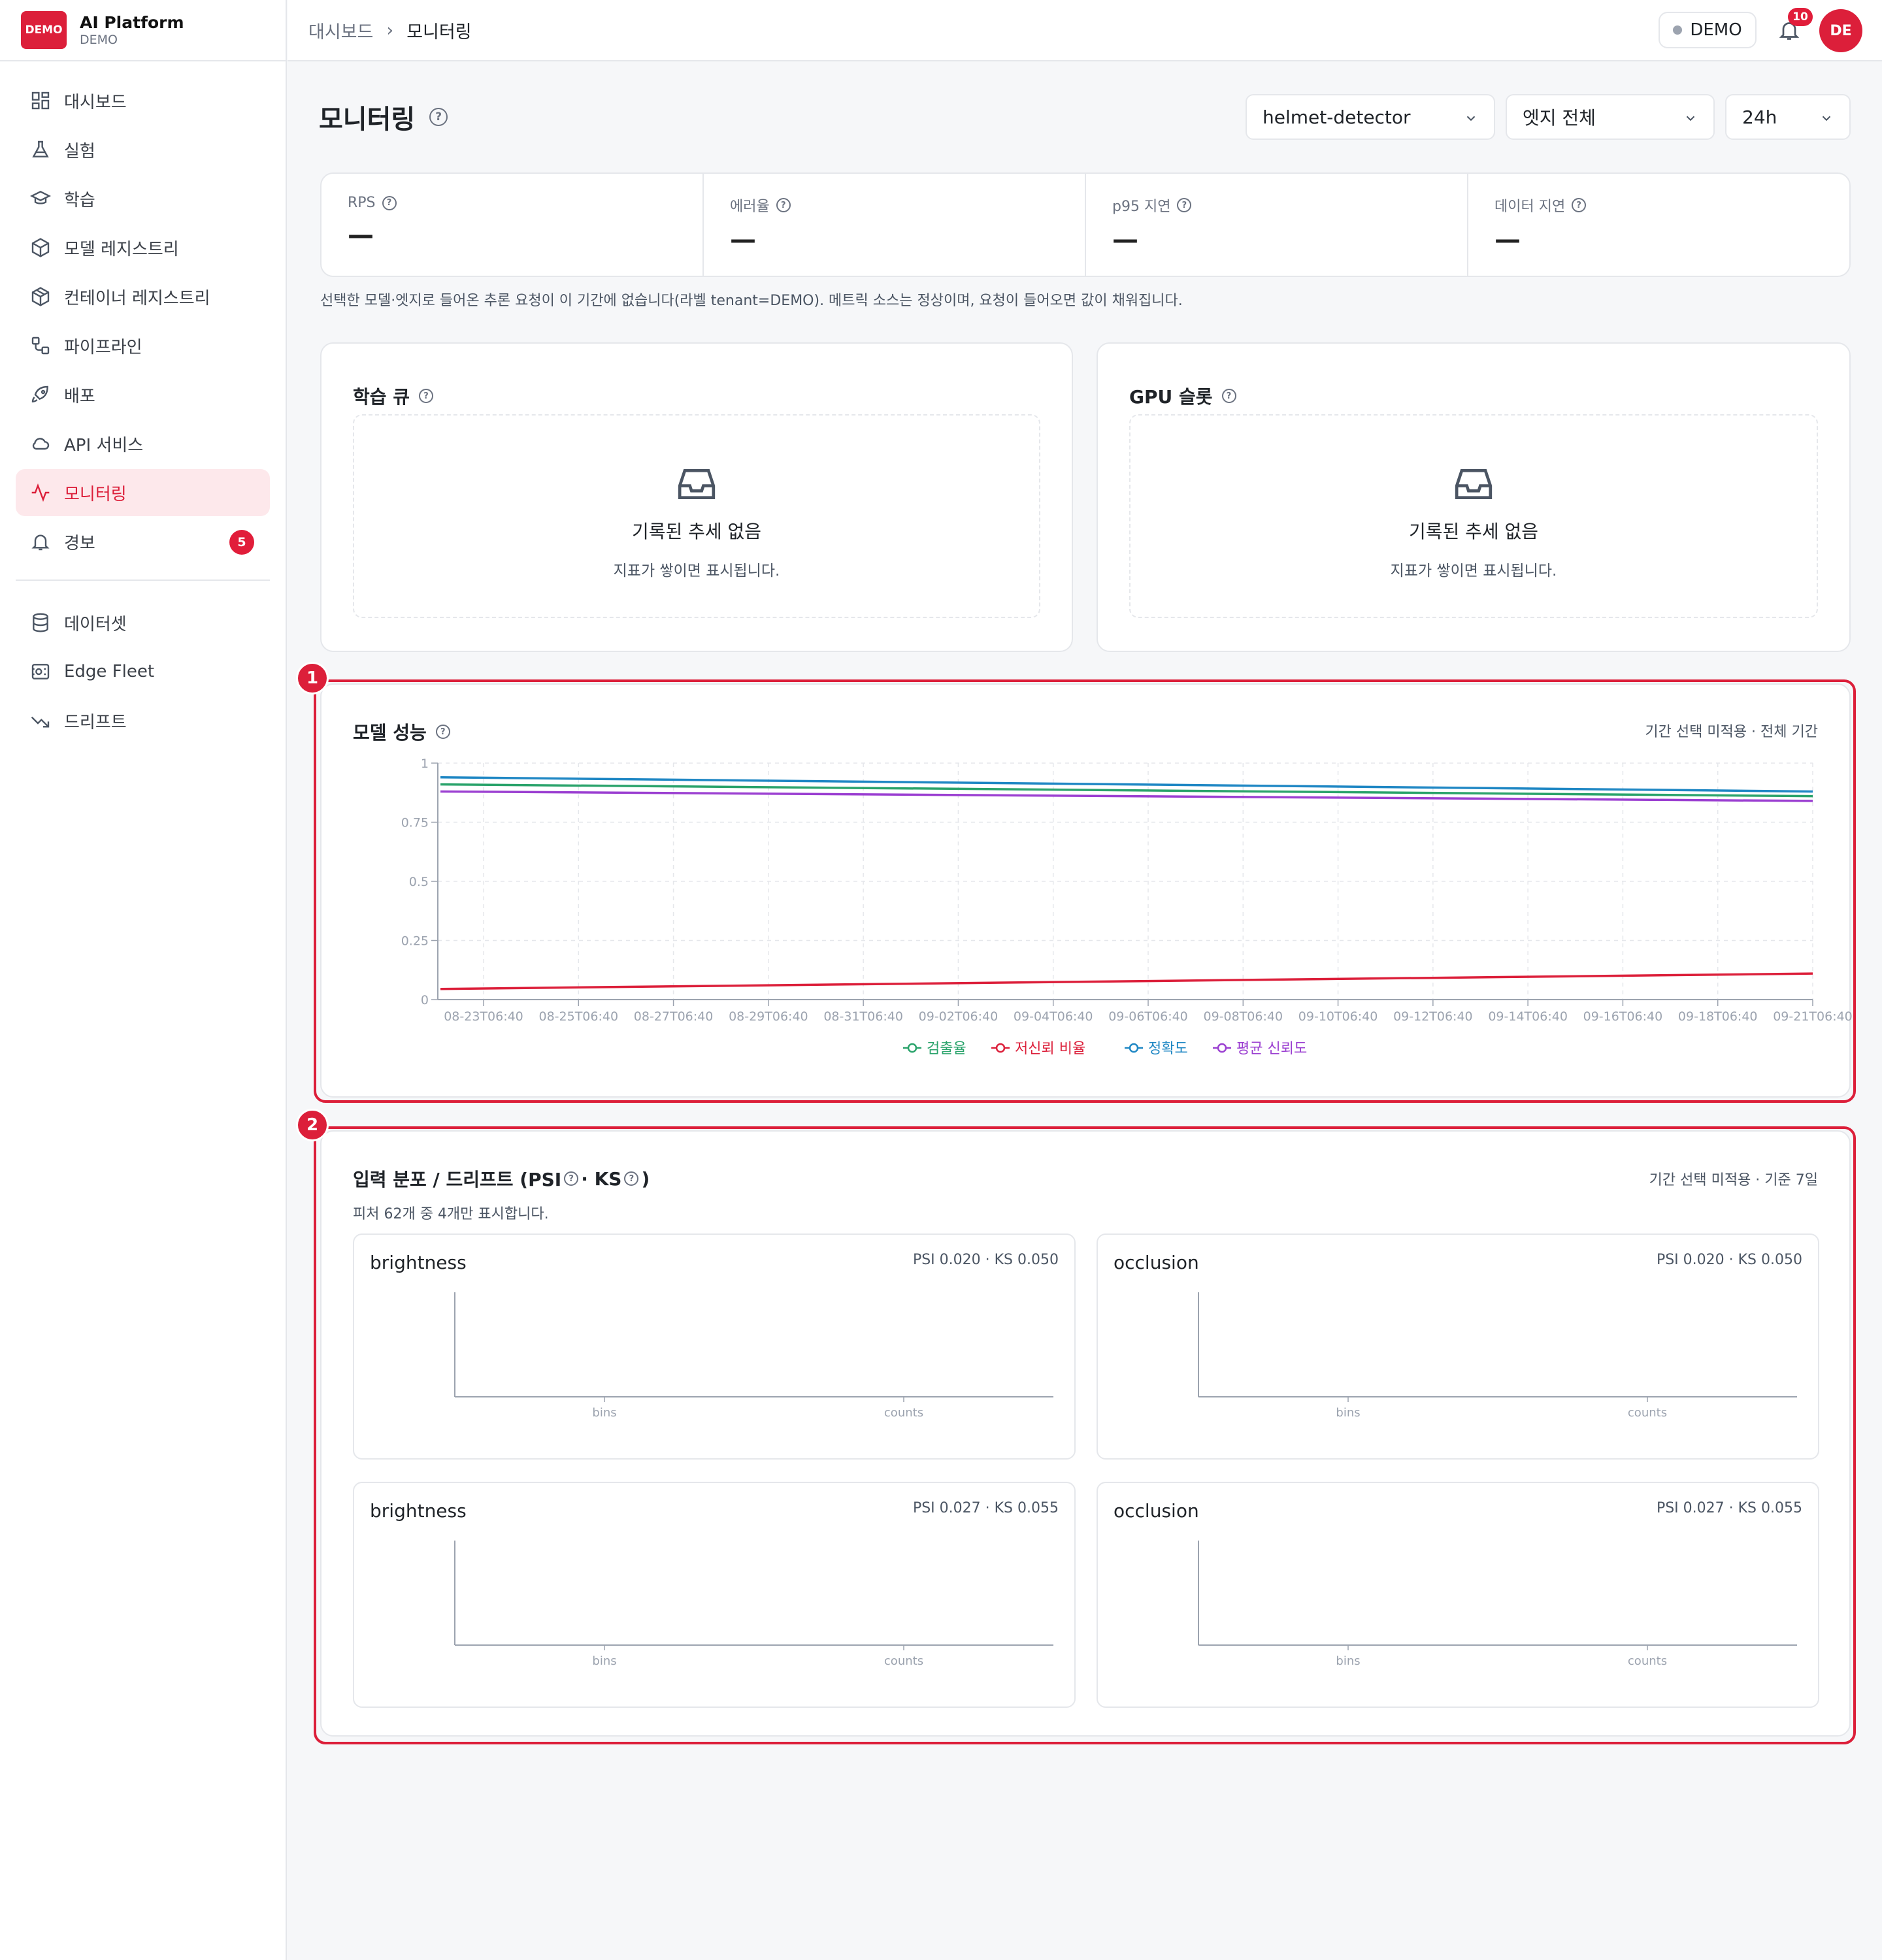 This screenshot has height=1960, width=1882. I want to click on sidebar-item-label: 실험, so click(79, 151).